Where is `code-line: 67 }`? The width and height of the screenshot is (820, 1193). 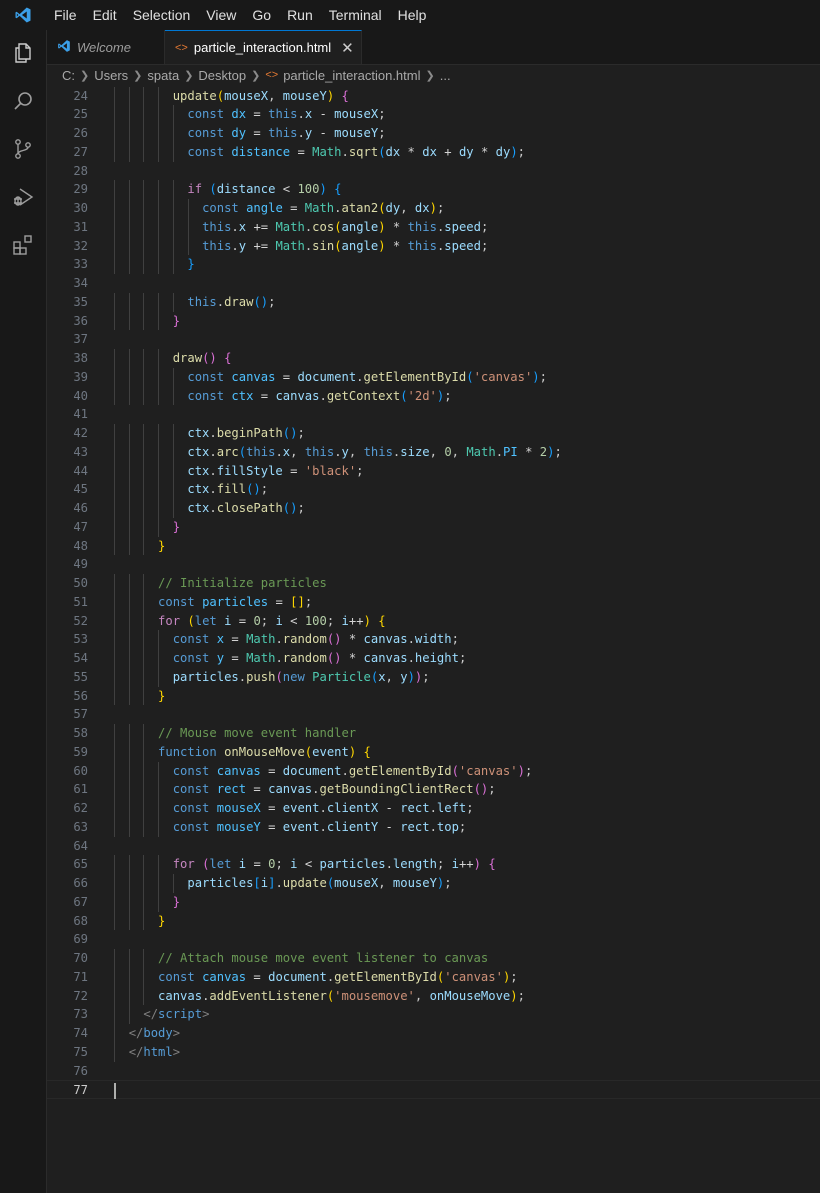 code-line: 67 } is located at coordinates (433, 902).